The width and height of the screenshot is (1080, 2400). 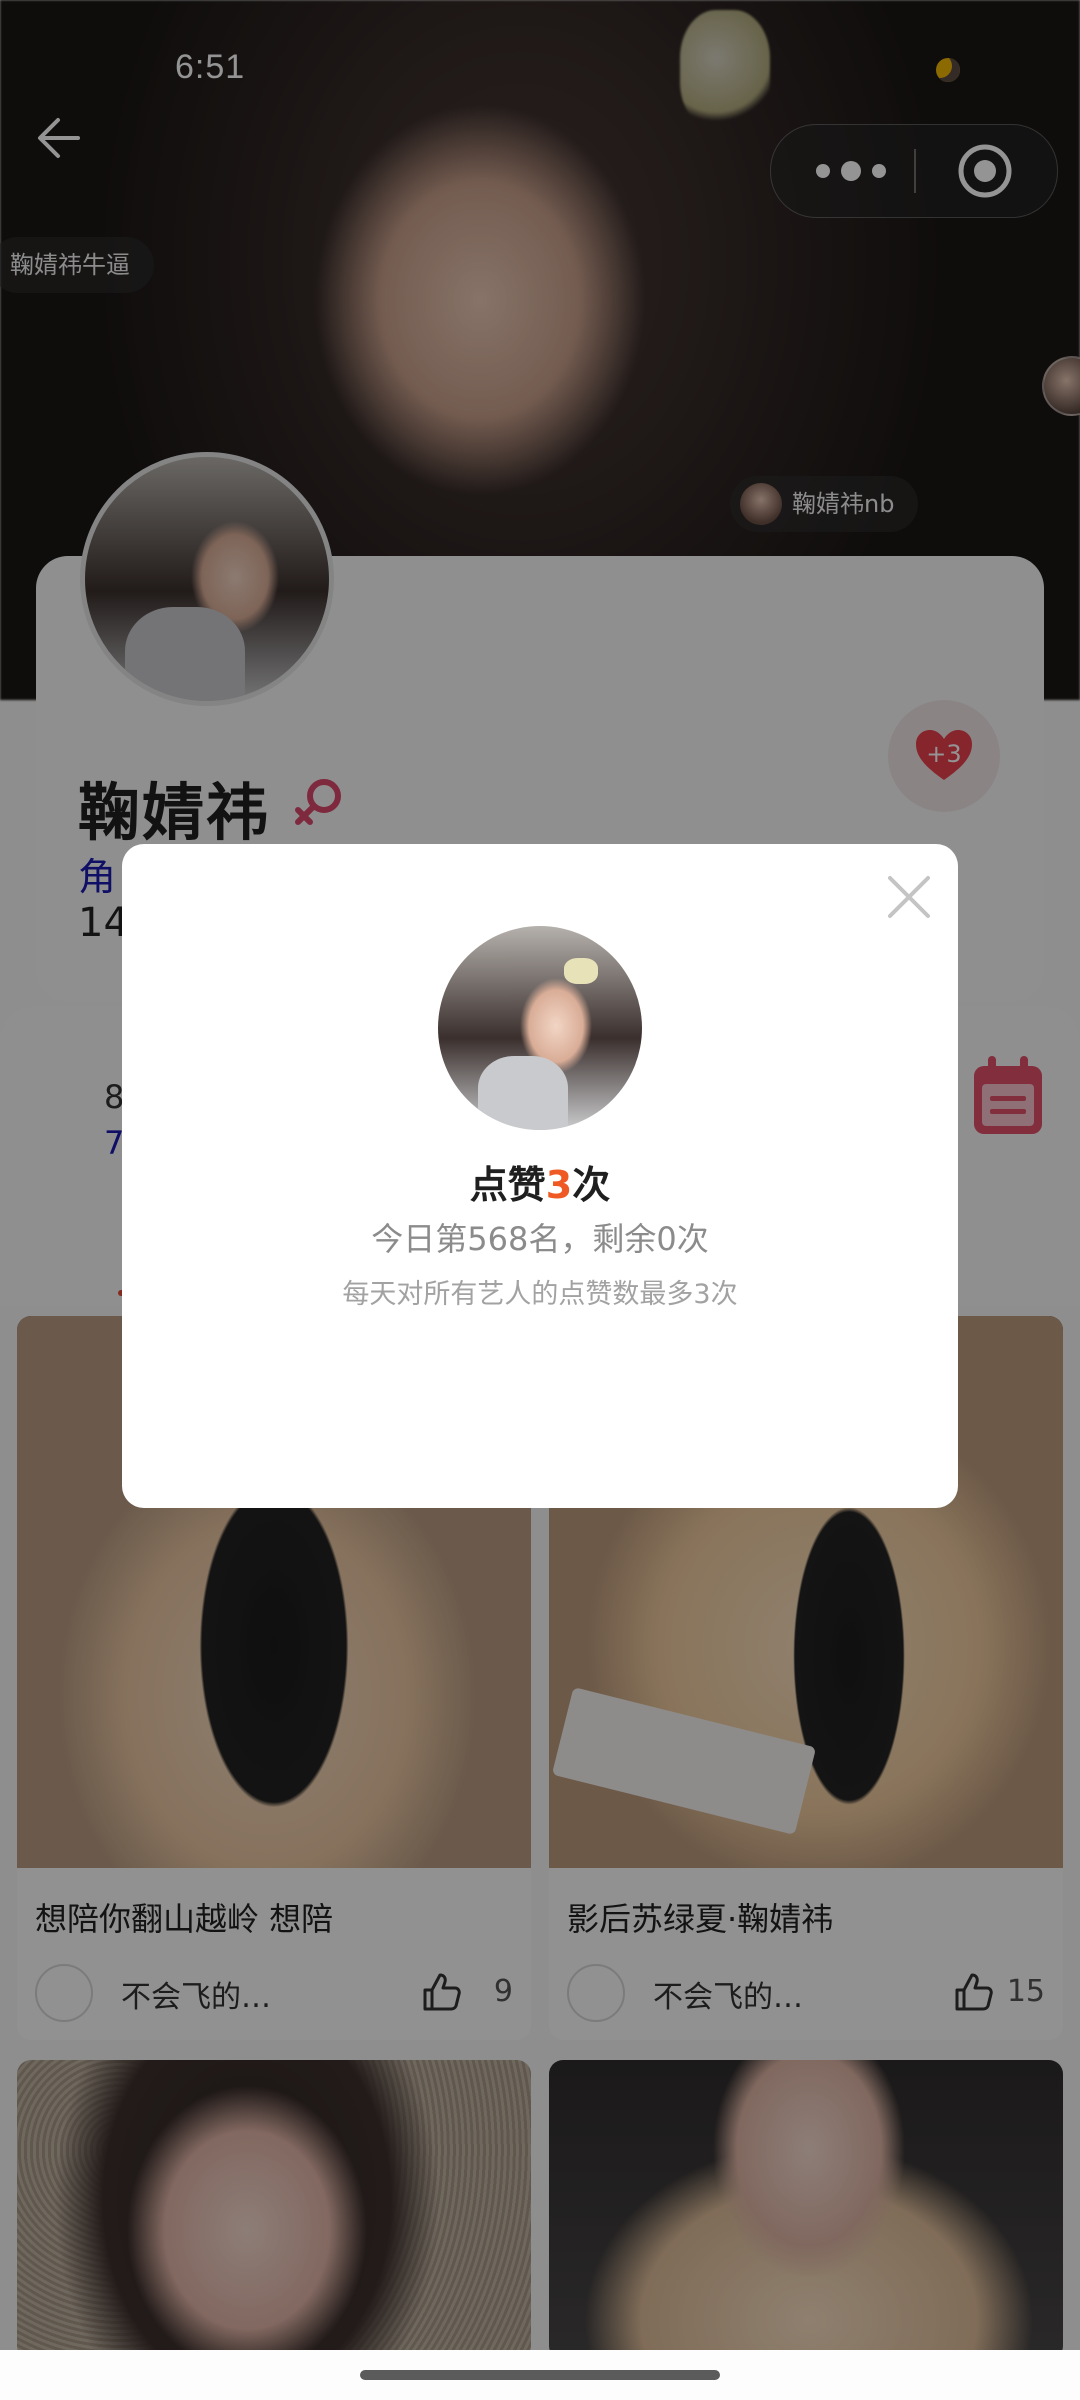 What do you see at coordinates (540, 1239) in the screenshot?
I see `dialog-rank-text: 今日第568名，剩余0次` at bounding box center [540, 1239].